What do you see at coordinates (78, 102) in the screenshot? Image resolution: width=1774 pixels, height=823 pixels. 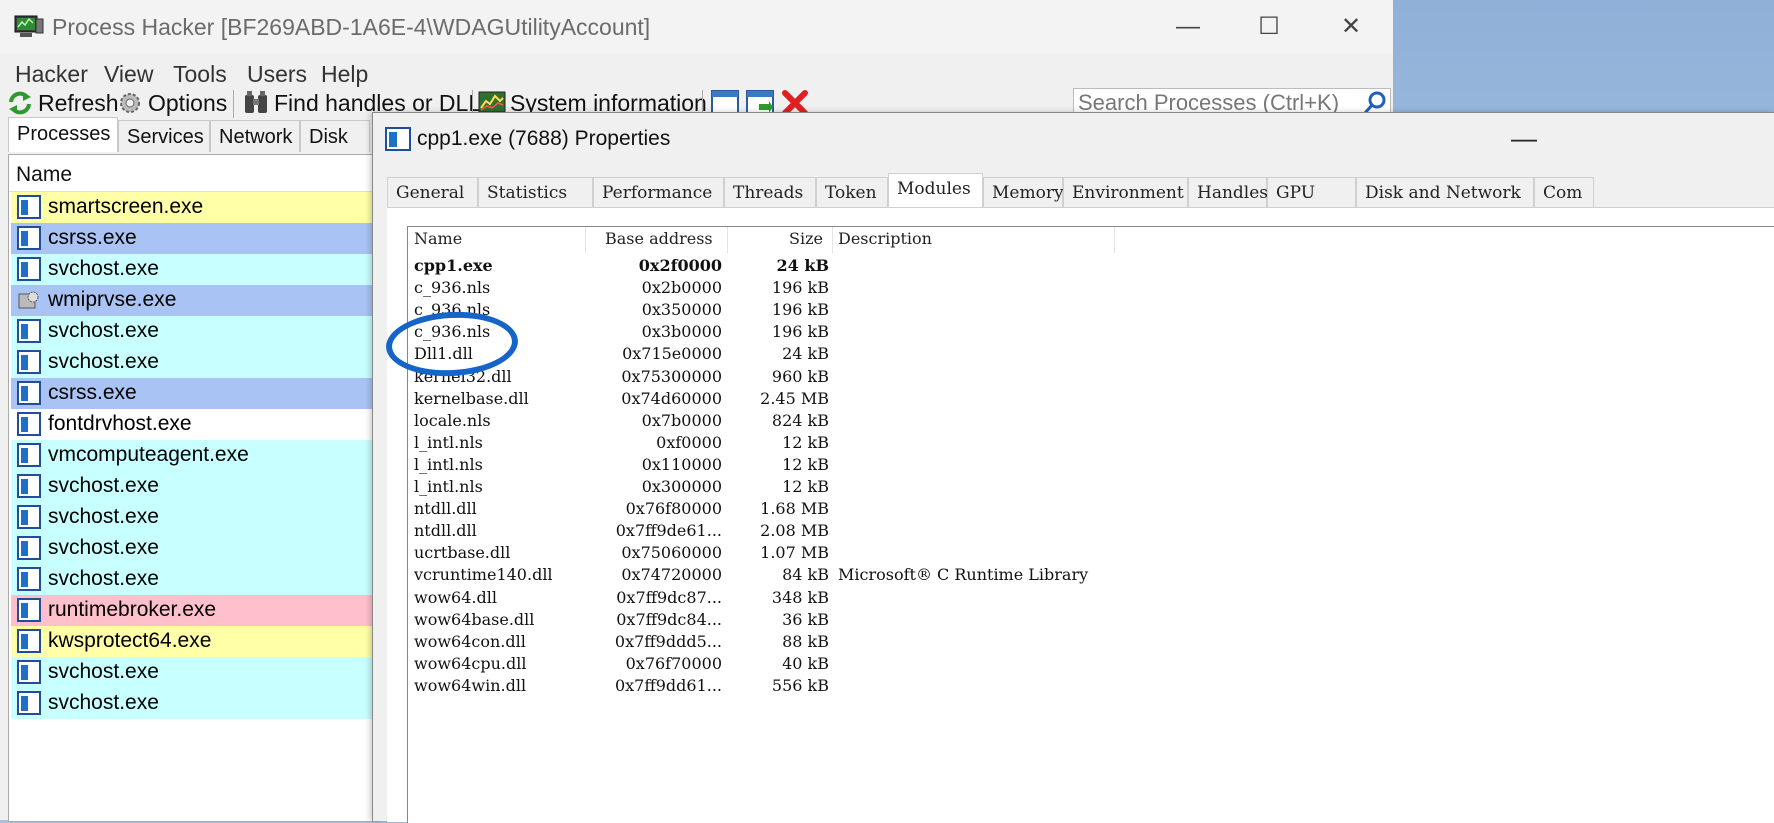 I see `refresh-label: Refresh` at bounding box center [78, 102].